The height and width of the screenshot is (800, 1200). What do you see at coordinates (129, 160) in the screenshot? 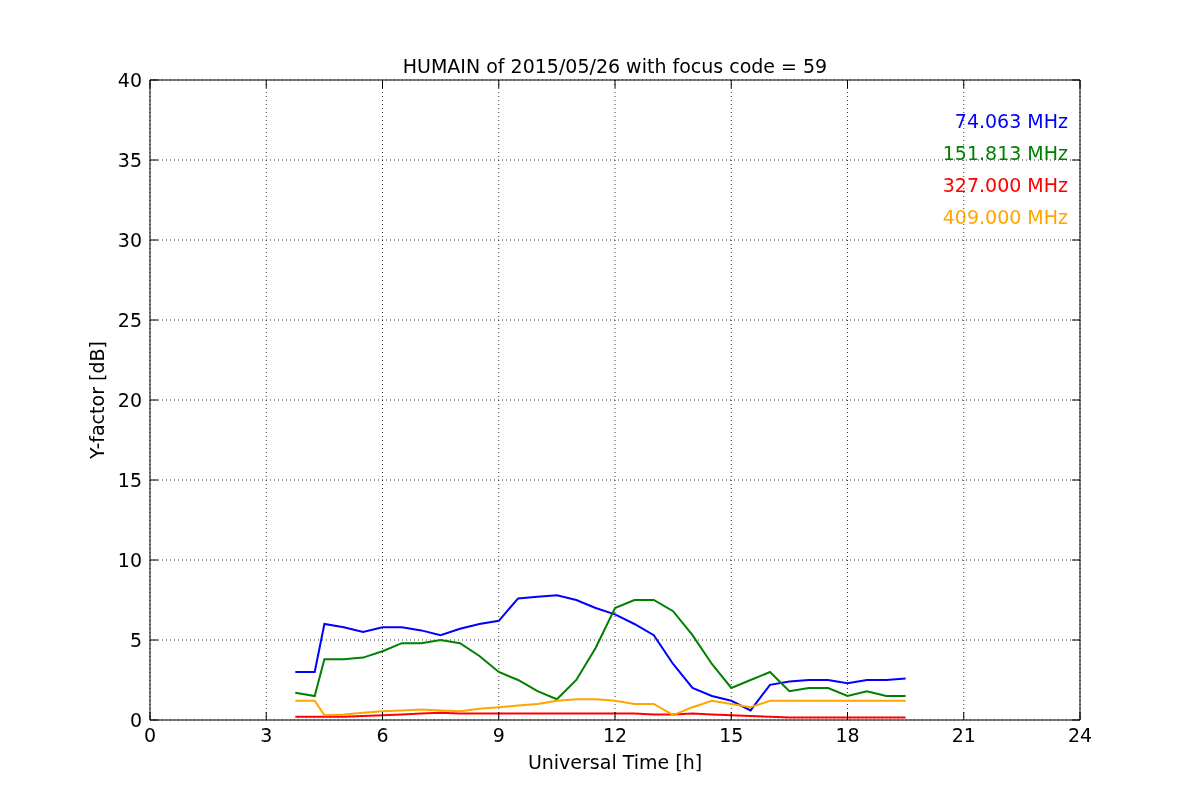
I see `y-tick-label: 35` at bounding box center [129, 160].